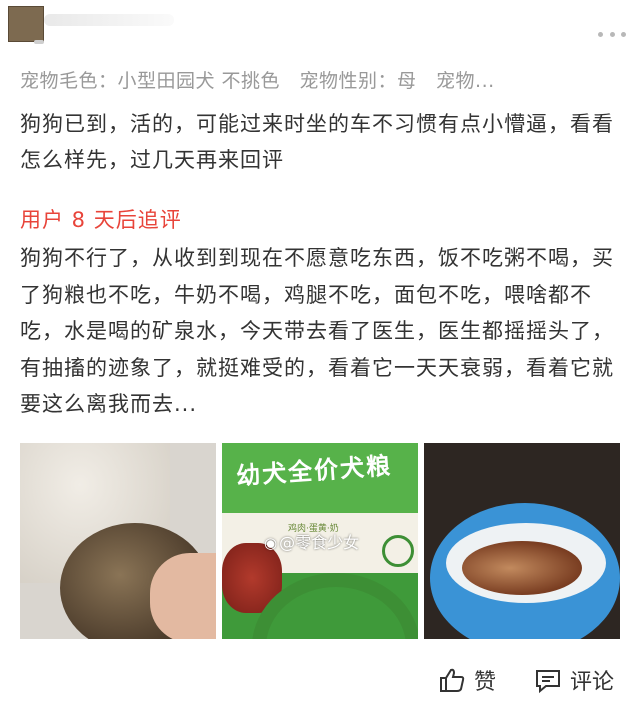 This screenshot has width=640, height=716. What do you see at coordinates (467, 680) in the screenshot?
I see `like-button: 赞` at bounding box center [467, 680].